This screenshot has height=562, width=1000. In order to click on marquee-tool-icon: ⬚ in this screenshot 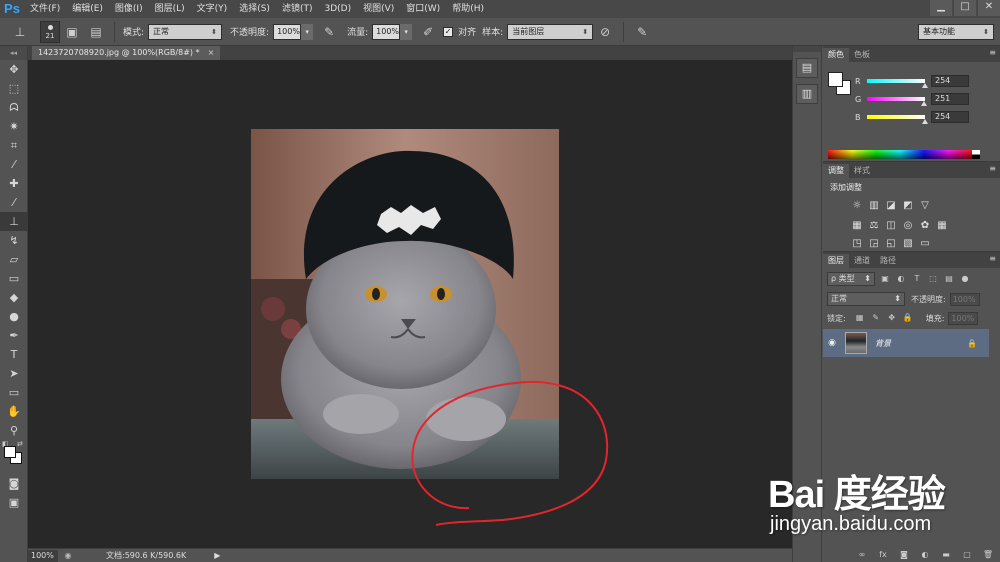, I will do `click(14, 88)`.